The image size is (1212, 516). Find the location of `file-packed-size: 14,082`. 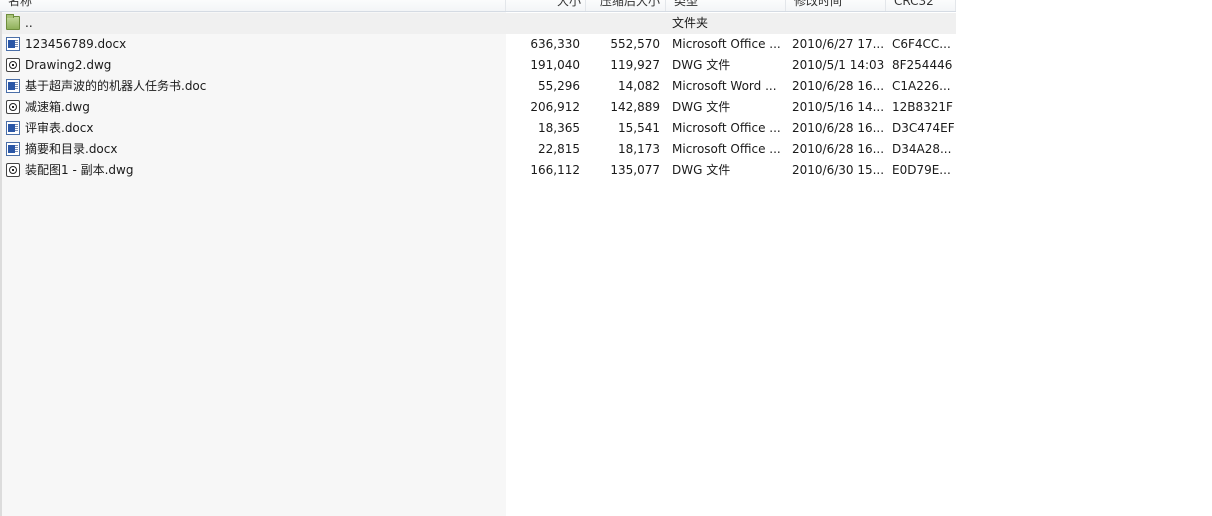

file-packed-size: 14,082 is located at coordinates (639, 86).